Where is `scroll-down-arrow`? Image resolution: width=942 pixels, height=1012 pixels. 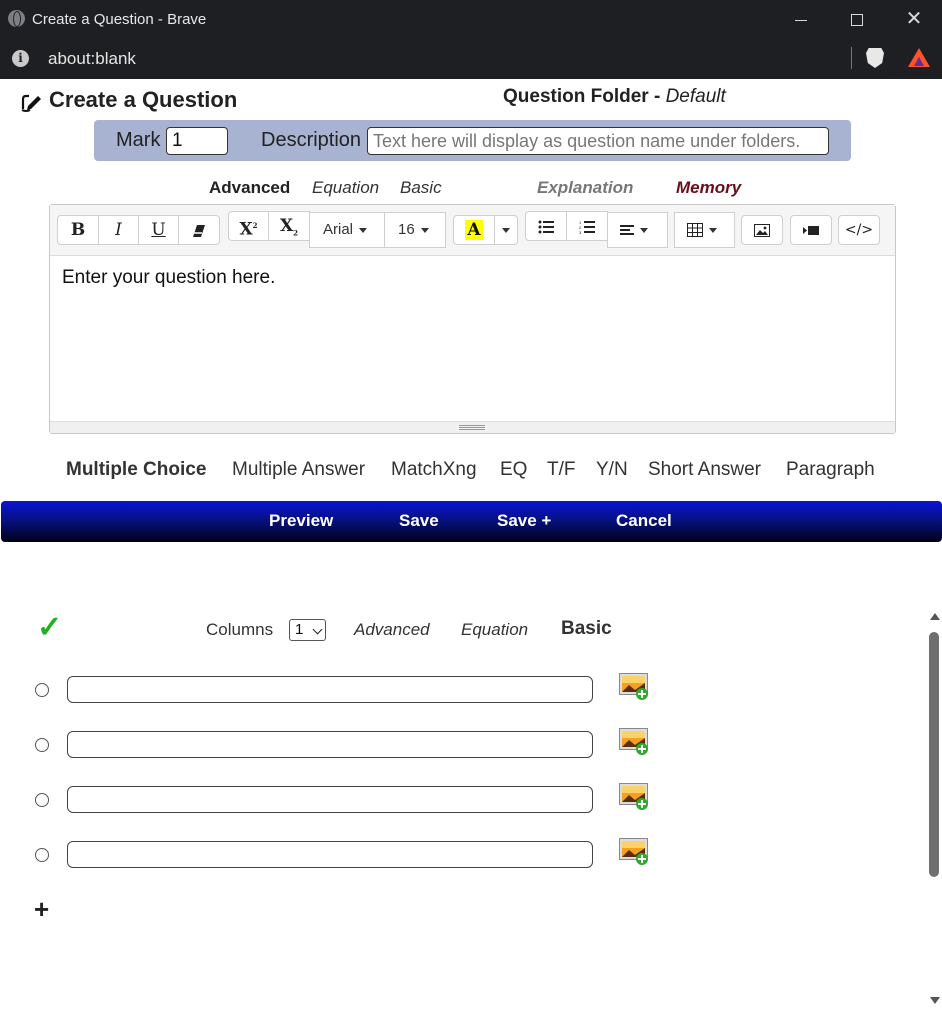 scroll-down-arrow is located at coordinates (935, 1000).